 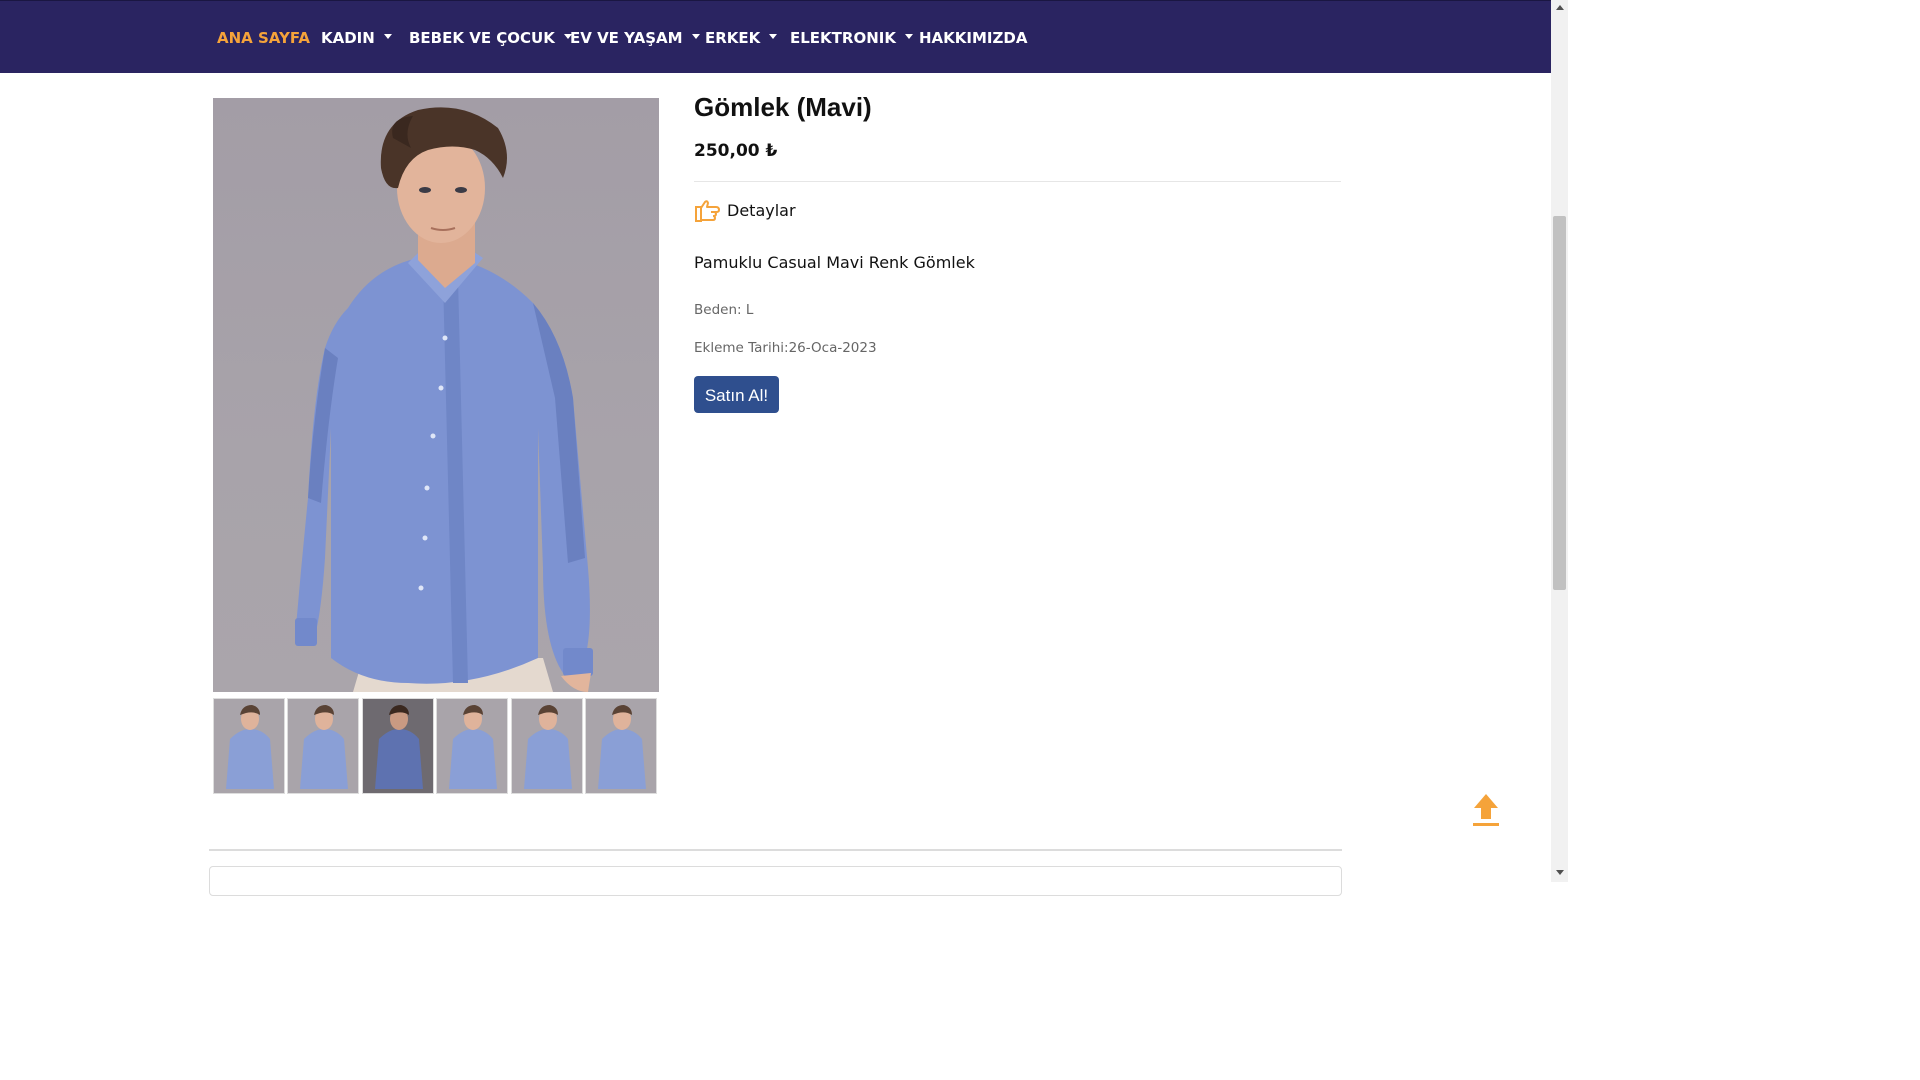 I want to click on scroll-down-icon, so click(x=1560, y=872).